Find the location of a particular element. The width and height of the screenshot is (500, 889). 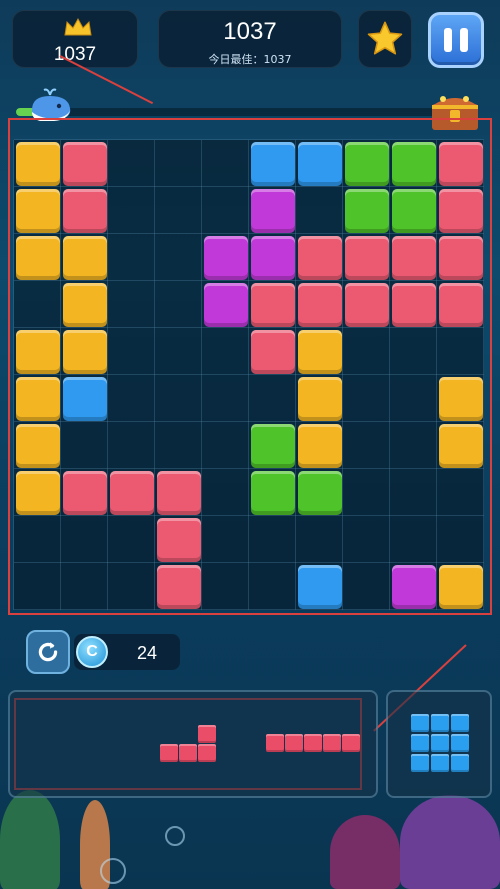

score-panel: 1037 今日最佳：1037 is located at coordinates (250, 39).